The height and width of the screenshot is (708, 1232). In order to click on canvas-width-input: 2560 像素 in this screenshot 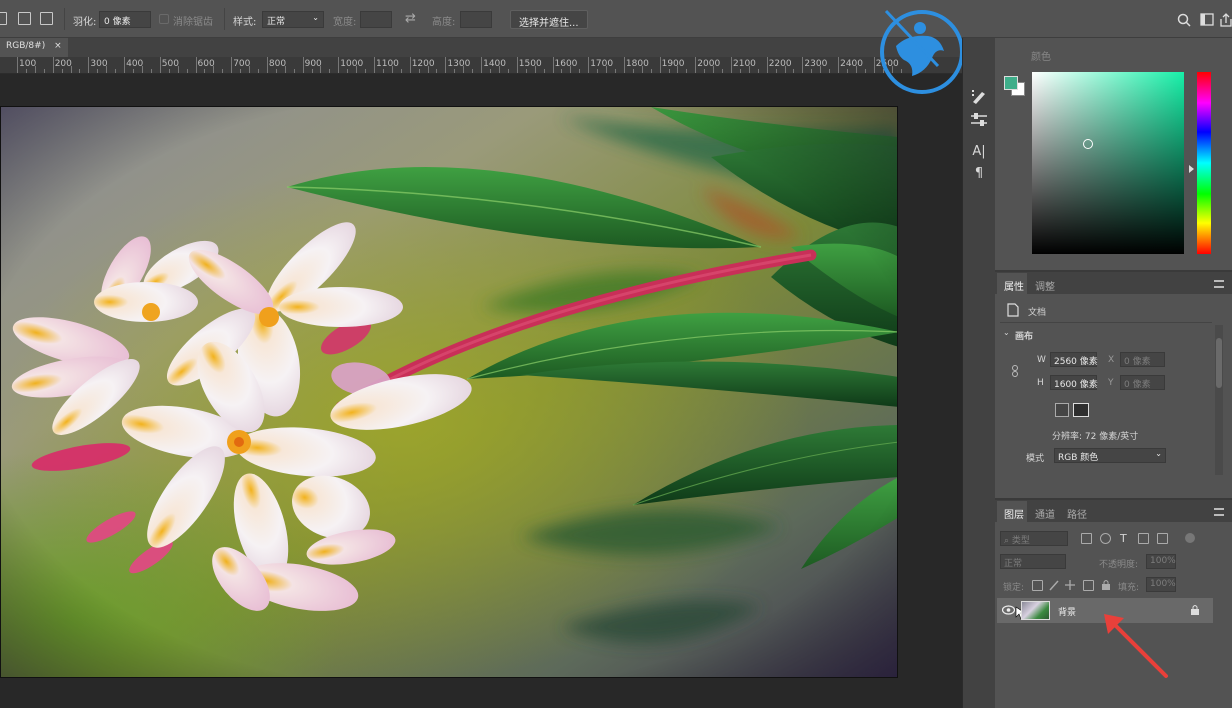, I will do `click(1074, 359)`.